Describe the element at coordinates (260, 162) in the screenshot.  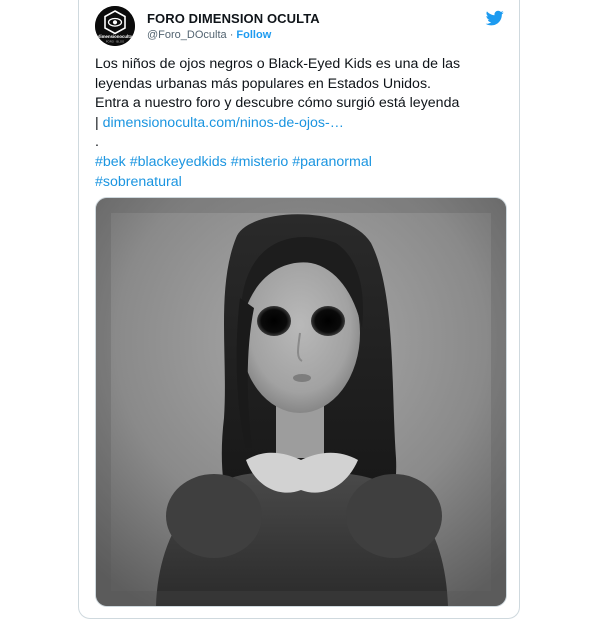
I see `hashtag-misterio: #misterio` at that location.